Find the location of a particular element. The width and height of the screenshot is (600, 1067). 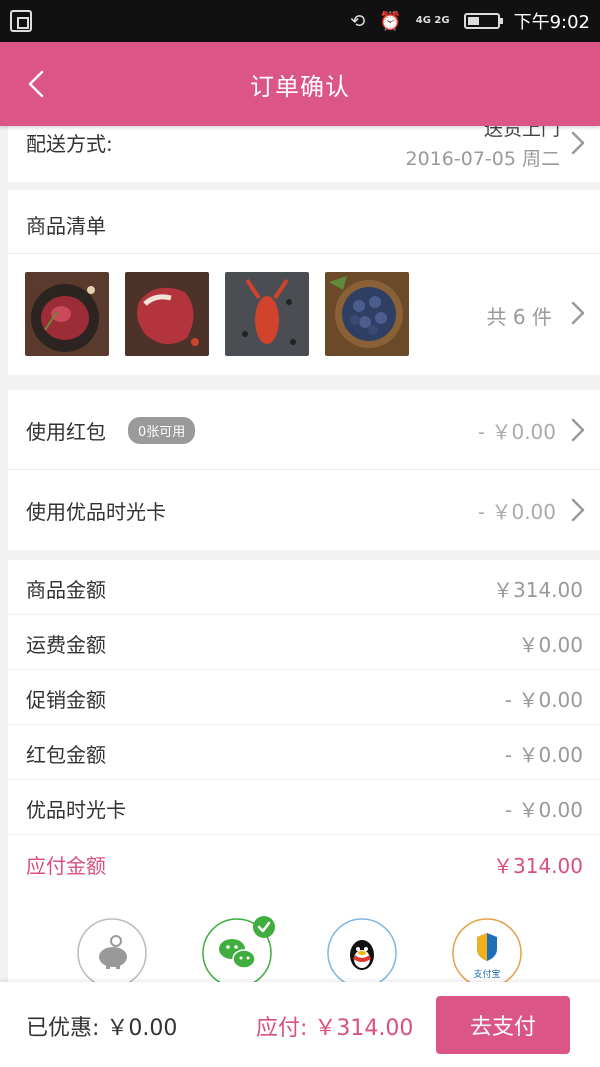

alipay-icon: 支付宝 is located at coordinates (487, 949).